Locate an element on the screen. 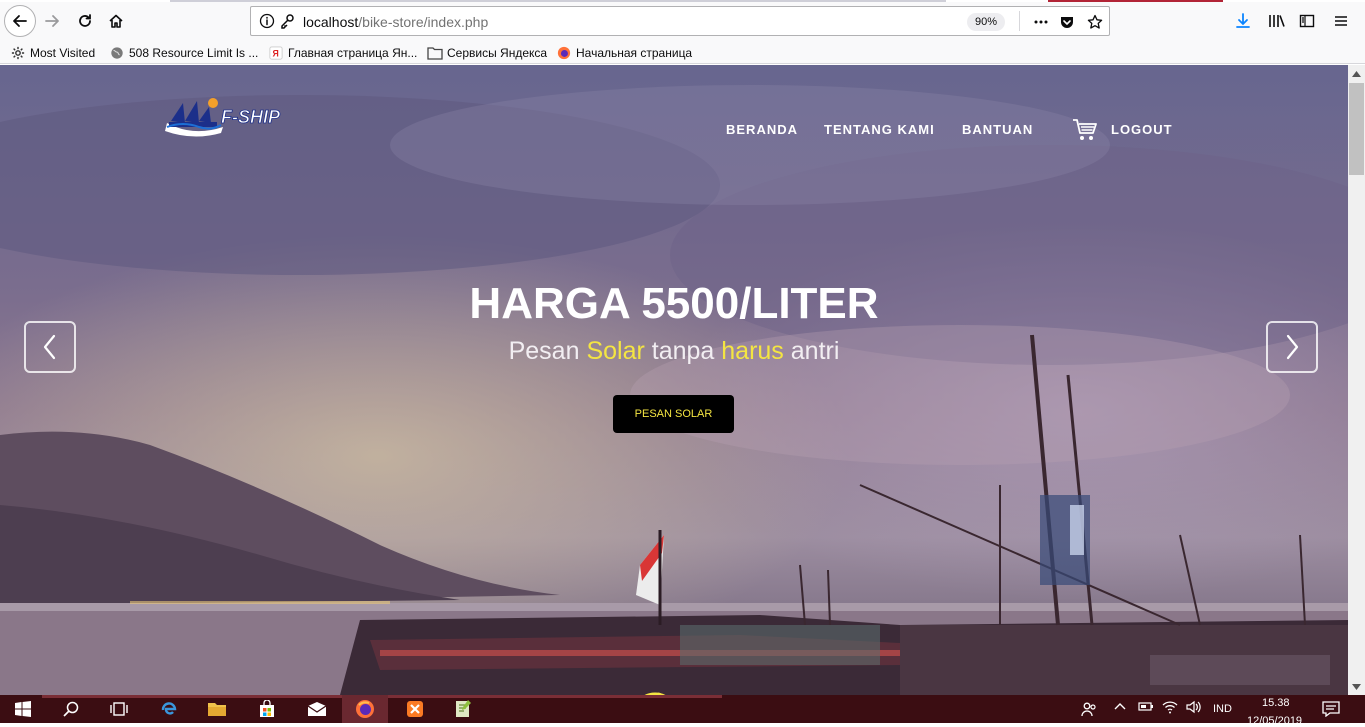 The image size is (1365, 727). library-button is located at coordinates (1277, 21).